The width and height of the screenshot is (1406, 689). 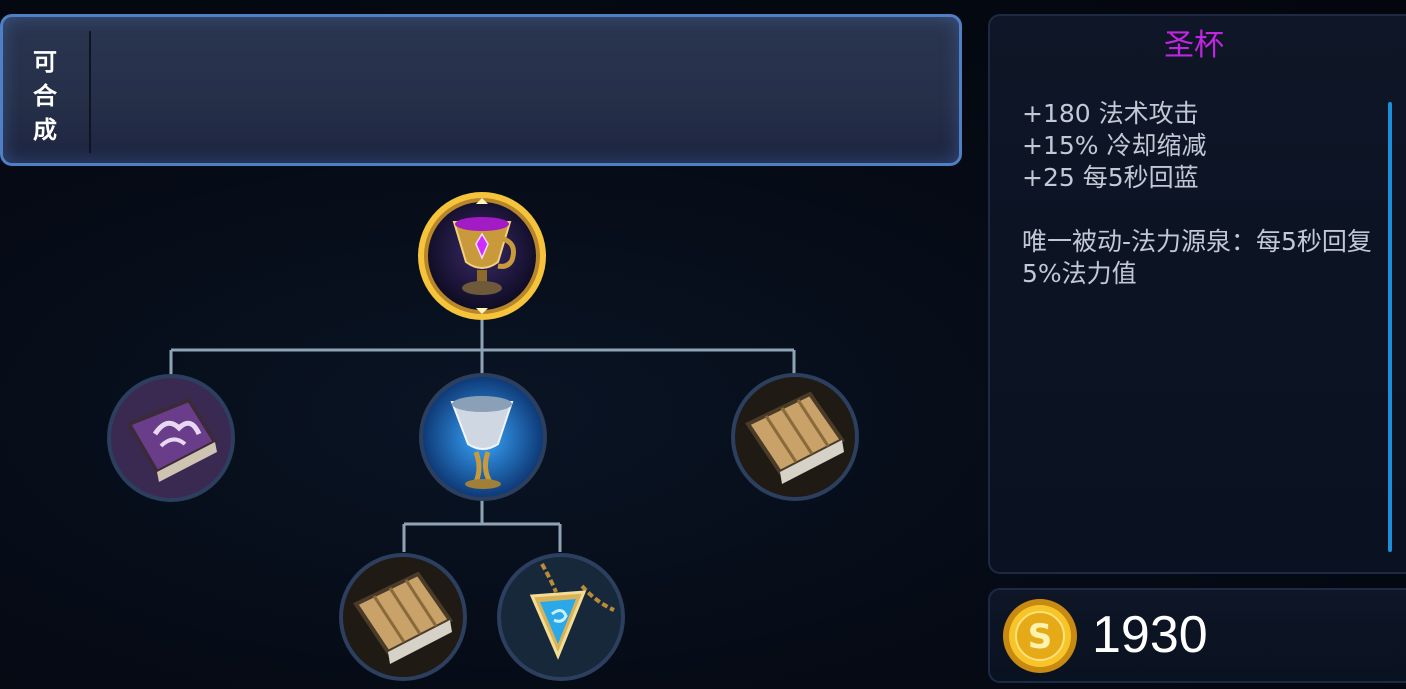 I want to click on holy-grail-icon, so click(x=482, y=256).